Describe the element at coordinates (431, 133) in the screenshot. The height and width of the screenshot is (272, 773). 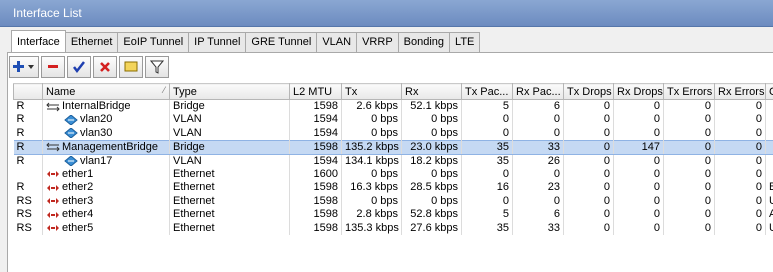
I see `cell-rx: 0 bps` at that location.